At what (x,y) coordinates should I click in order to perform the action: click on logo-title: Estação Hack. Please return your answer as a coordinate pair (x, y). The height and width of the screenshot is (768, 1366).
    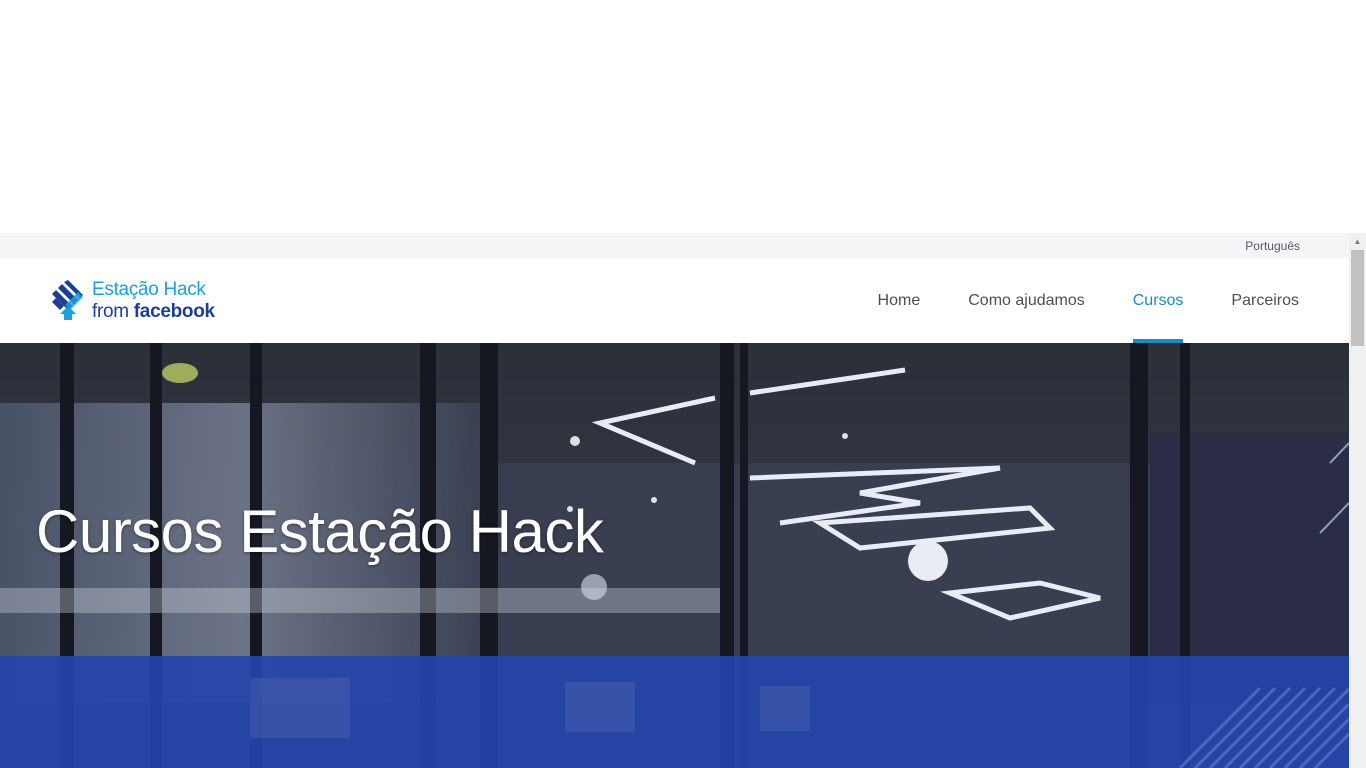
    Looking at the image, I should click on (149, 289).